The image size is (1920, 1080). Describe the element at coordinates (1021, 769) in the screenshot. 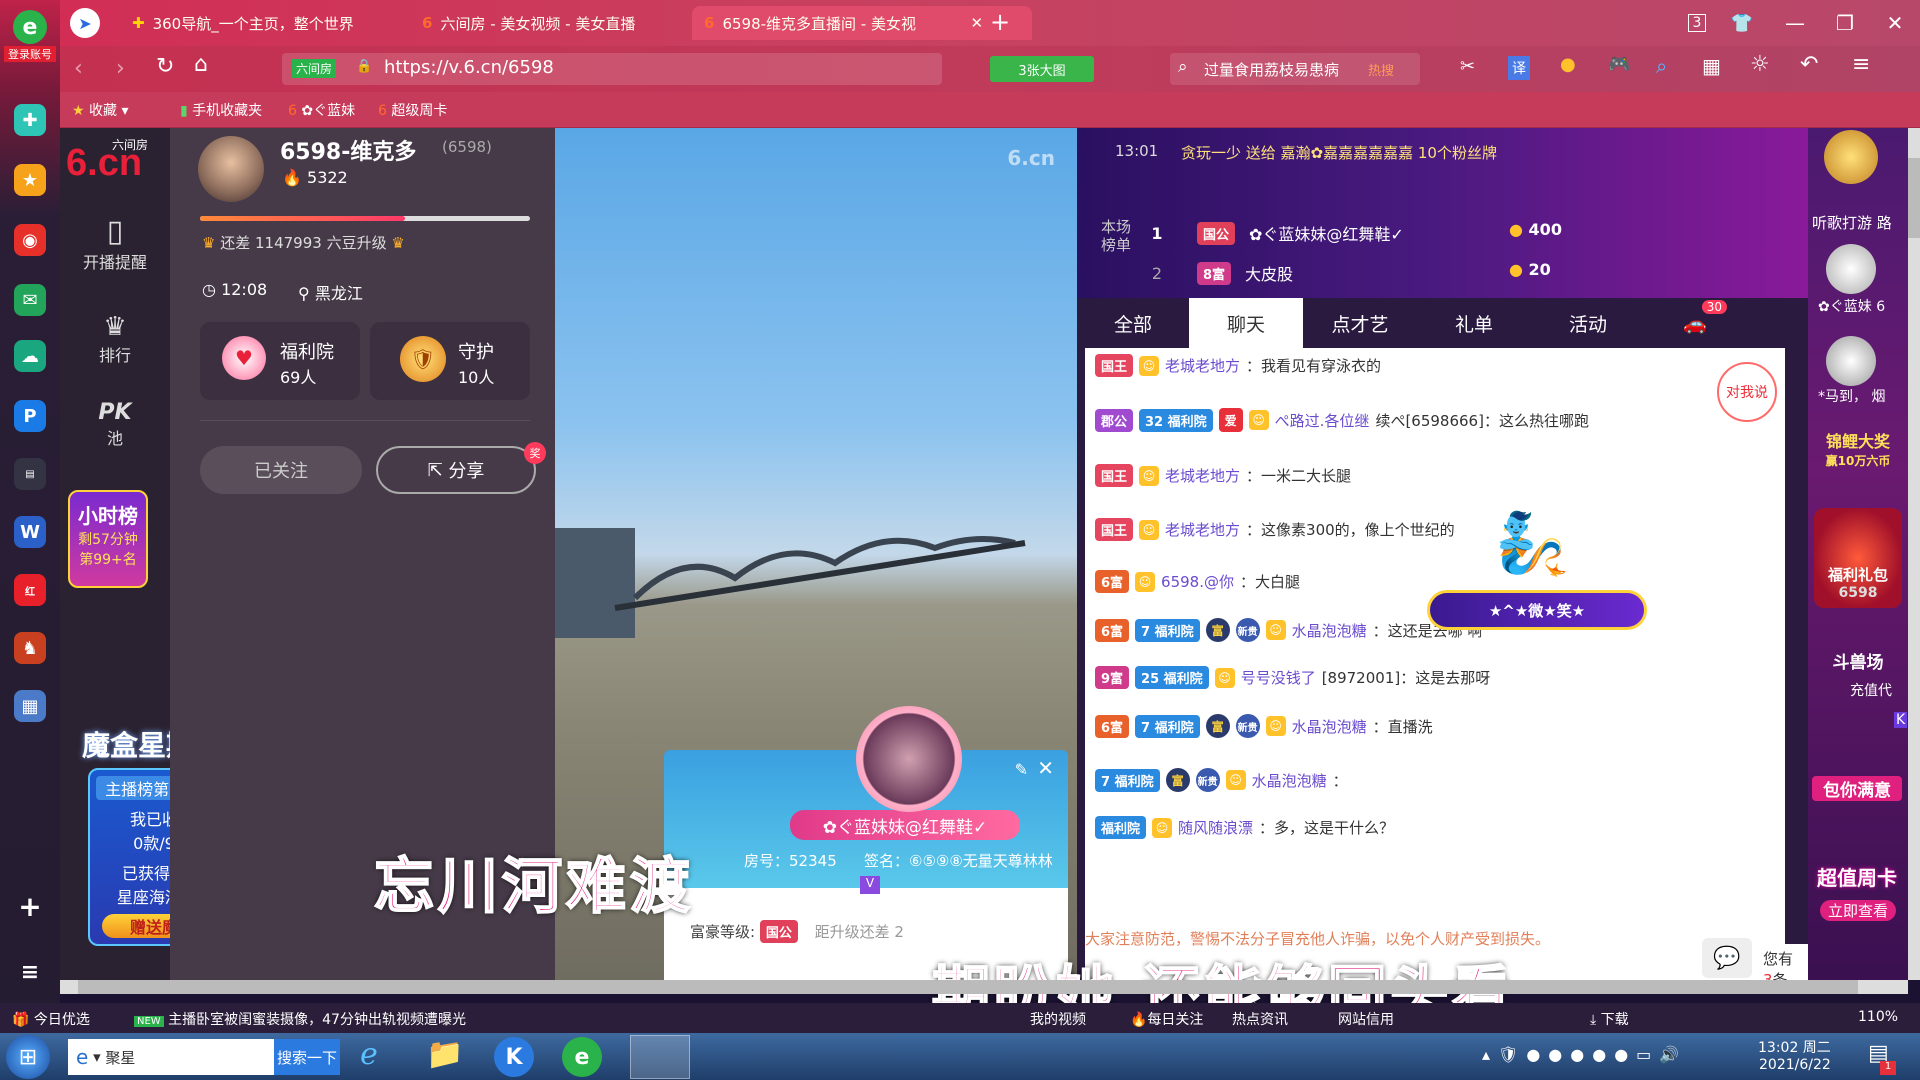

I see `edit-icon: ✎` at that location.